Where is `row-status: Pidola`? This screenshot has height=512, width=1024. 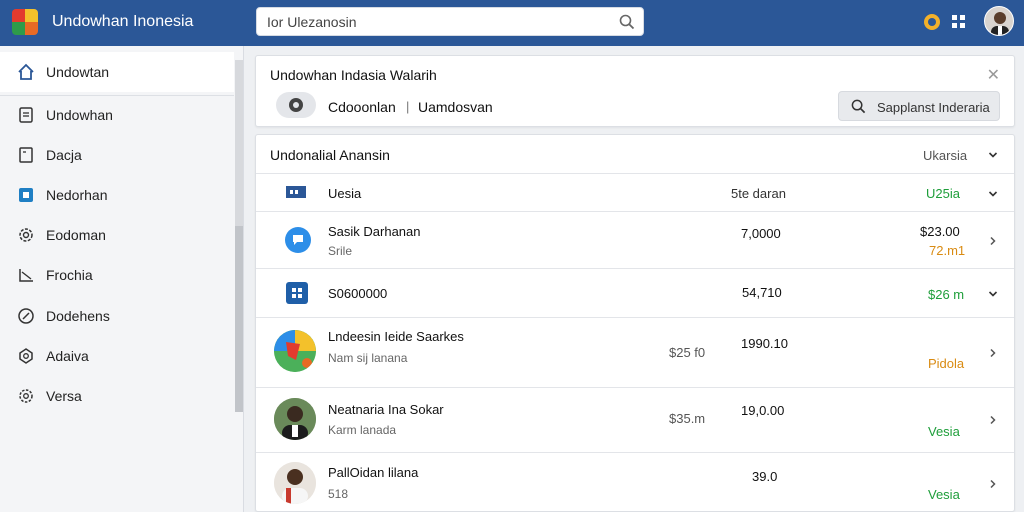
row-status: Pidola is located at coordinates (946, 363).